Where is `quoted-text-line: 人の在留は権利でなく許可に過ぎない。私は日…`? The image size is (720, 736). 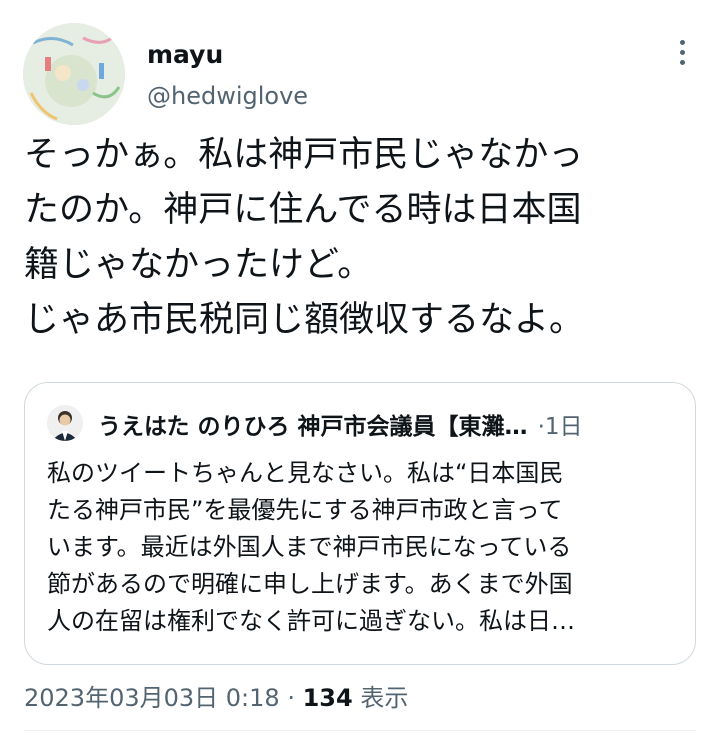
quoted-text-line: 人の在留は権利でなく許可に過ぎない。私は日… is located at coordinates (311, 621).